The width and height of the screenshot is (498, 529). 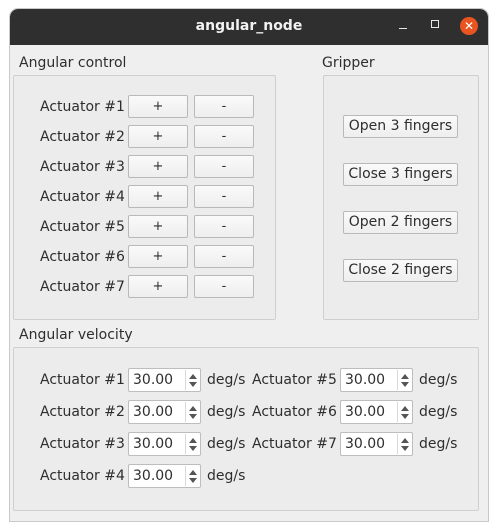 I want to click on velocity-actuator-1-label: Actuator #1, so click(x=82, y=380).